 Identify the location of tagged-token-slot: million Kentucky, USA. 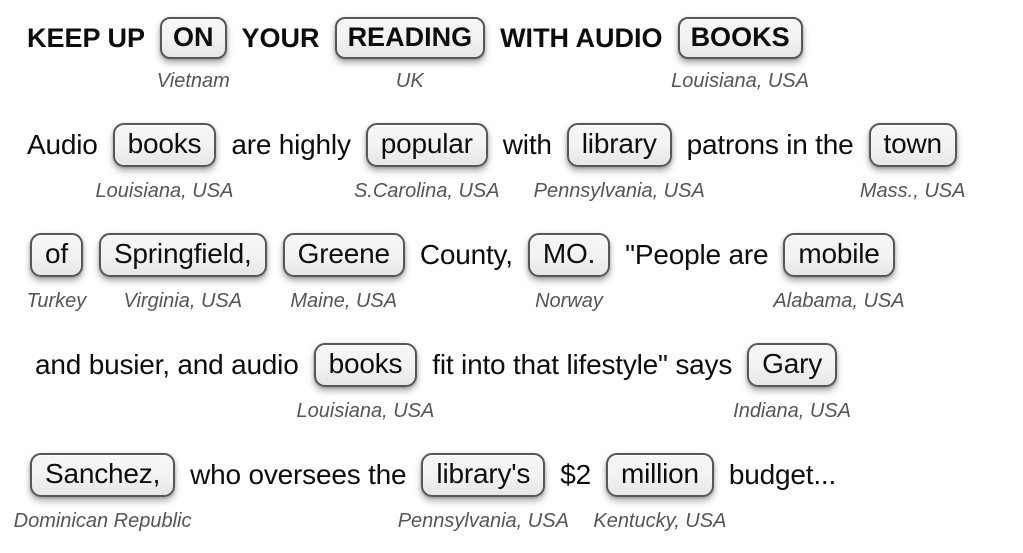
(659, 492).